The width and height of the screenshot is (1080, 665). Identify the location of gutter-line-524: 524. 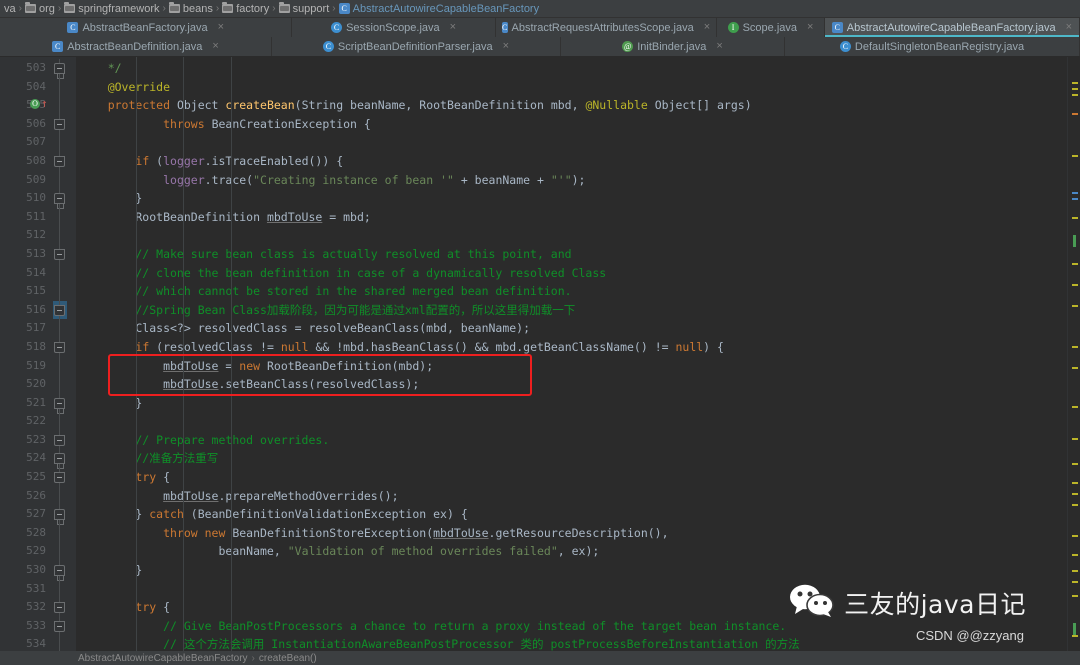
(38, 459).